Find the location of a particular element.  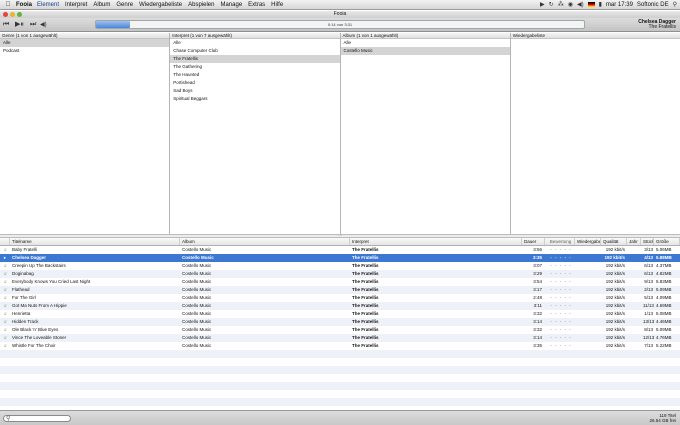

artist-list-item: Portishead is located at coordinates (254, 83).